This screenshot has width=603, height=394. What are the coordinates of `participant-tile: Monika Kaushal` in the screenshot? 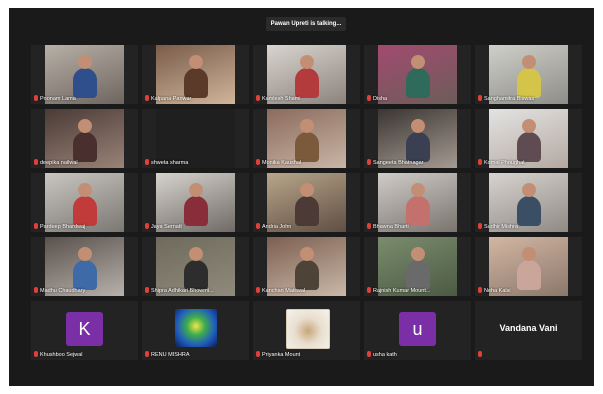 It's located at (306, 138).